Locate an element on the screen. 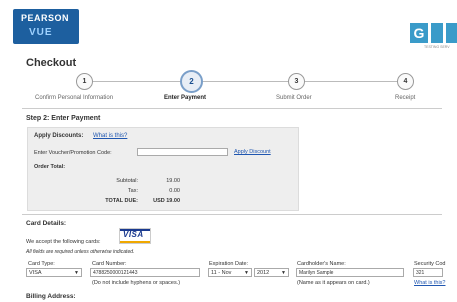 The height and width of the screenshot is (302, 457). accepted-cards-text: We accept the following cards: is located at coordinates (63, 242).